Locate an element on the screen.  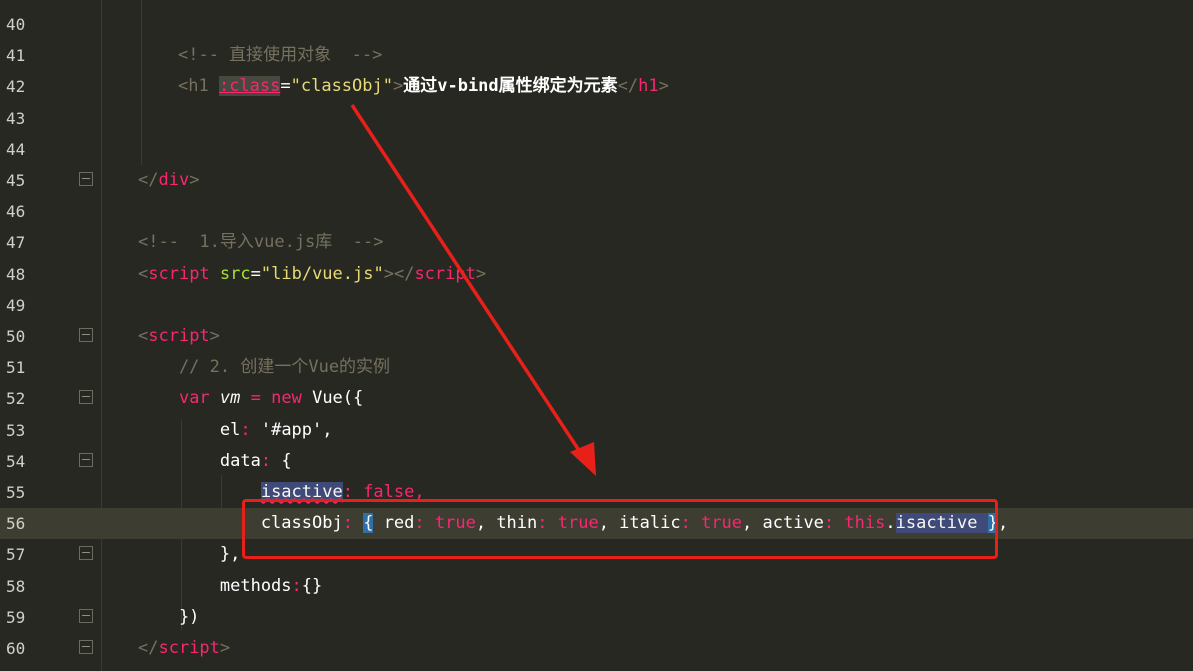
code-text: <!-- 1.导入vue.js库 --> is located at coordinates (260, 242).